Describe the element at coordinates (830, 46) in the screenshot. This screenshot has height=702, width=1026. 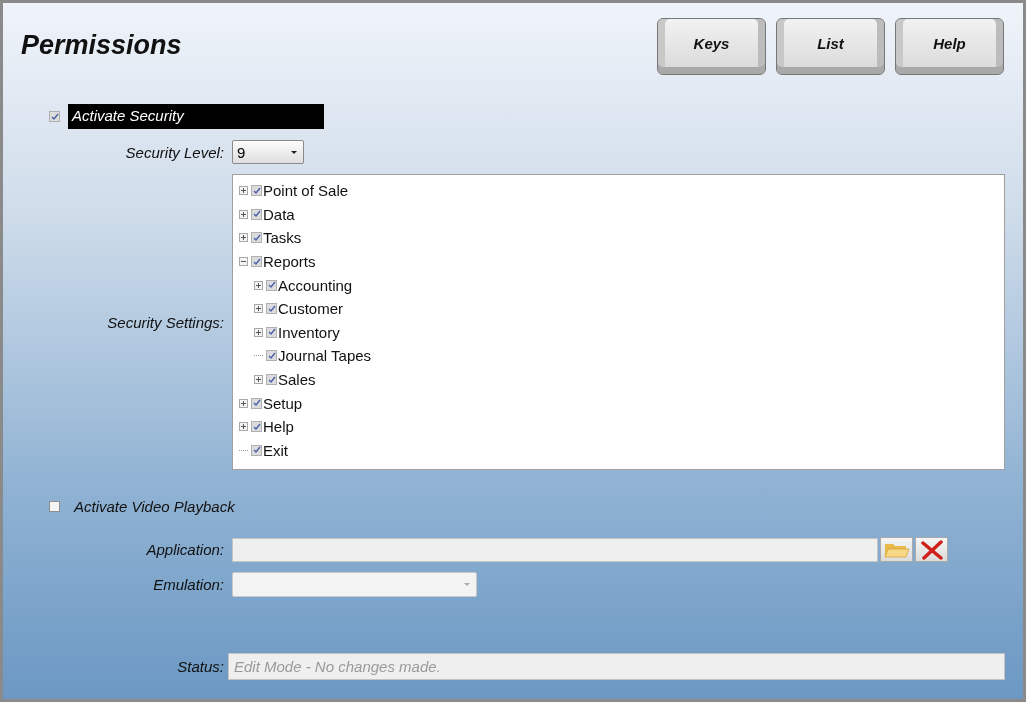
I see `key-button: List` at that location.